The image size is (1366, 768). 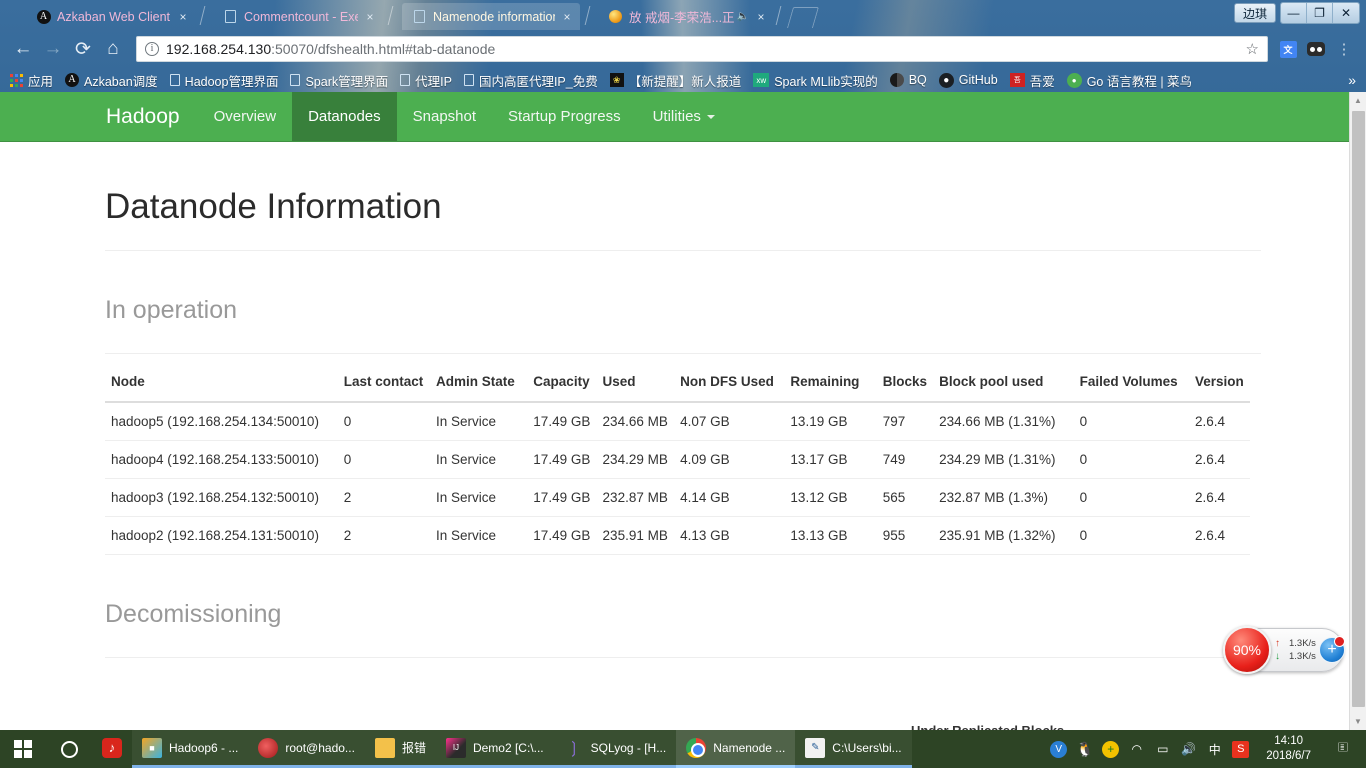 I want to click on bookmark-github: ● GitHub, so click(x=968, y=80).